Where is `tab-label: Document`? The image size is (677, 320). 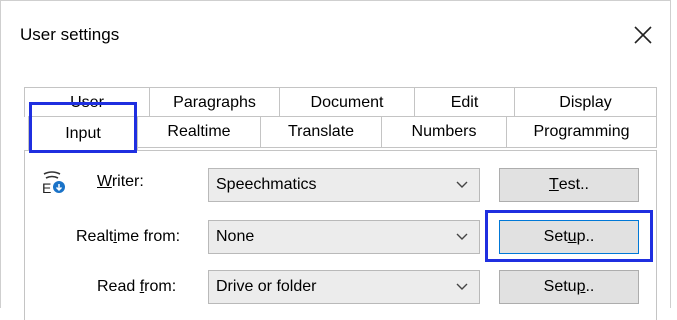
tab-label: Document is located at coordinates (347, 102).